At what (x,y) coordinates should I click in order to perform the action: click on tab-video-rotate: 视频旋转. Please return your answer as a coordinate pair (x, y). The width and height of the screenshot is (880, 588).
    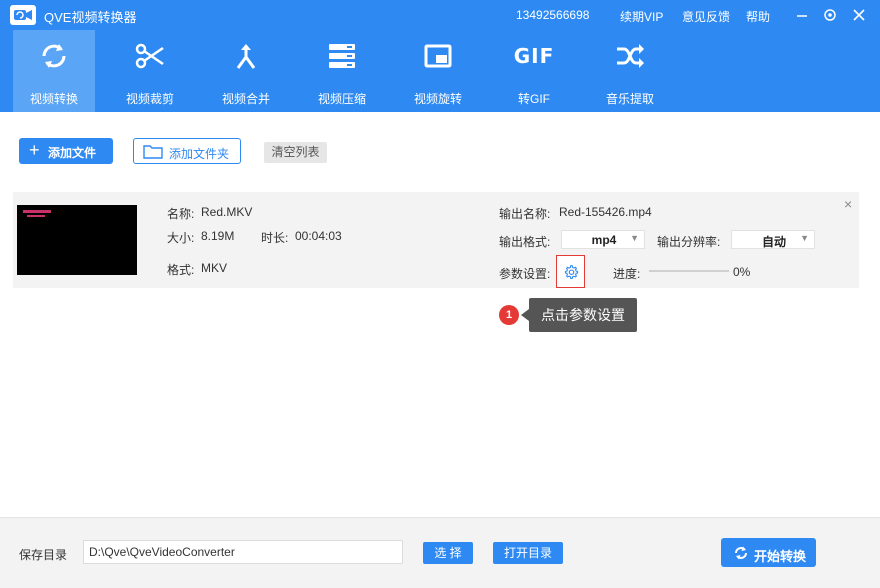
    Looking at the image, I should click on (438, 71).